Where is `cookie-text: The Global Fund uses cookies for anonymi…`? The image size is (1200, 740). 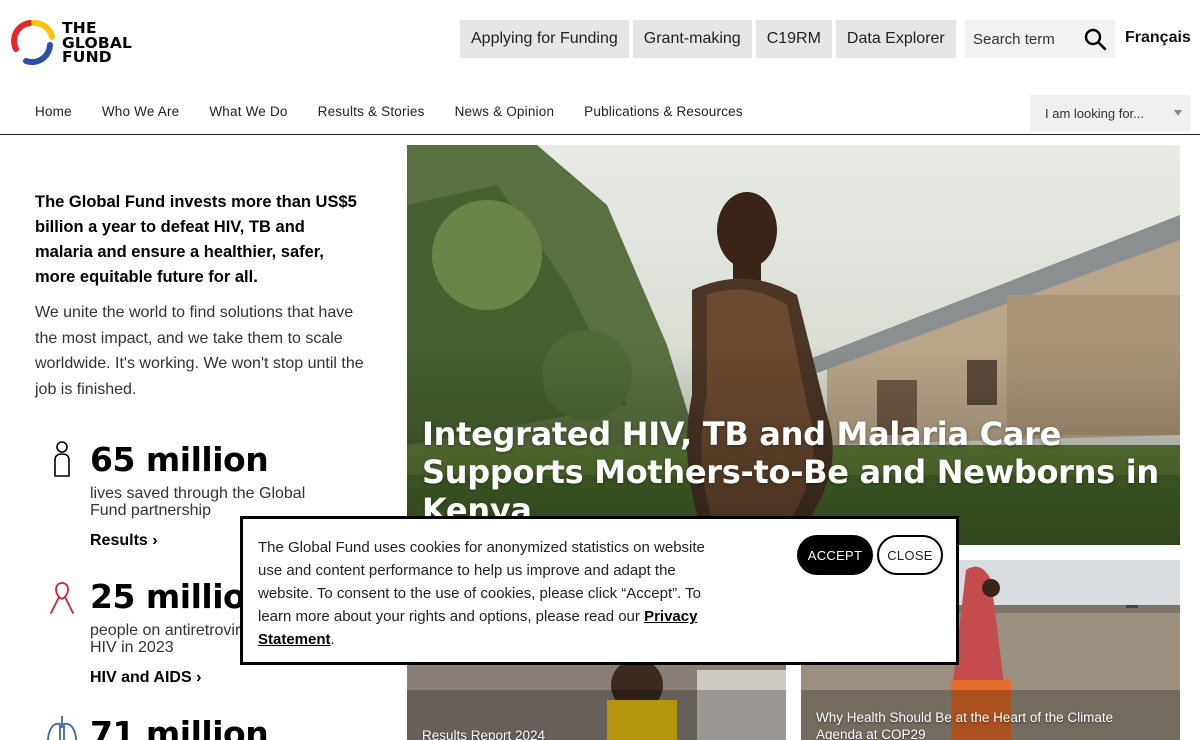
cookie-text: The Global Fund uses cookies for anonymi… is located at coordinates (493, 593).